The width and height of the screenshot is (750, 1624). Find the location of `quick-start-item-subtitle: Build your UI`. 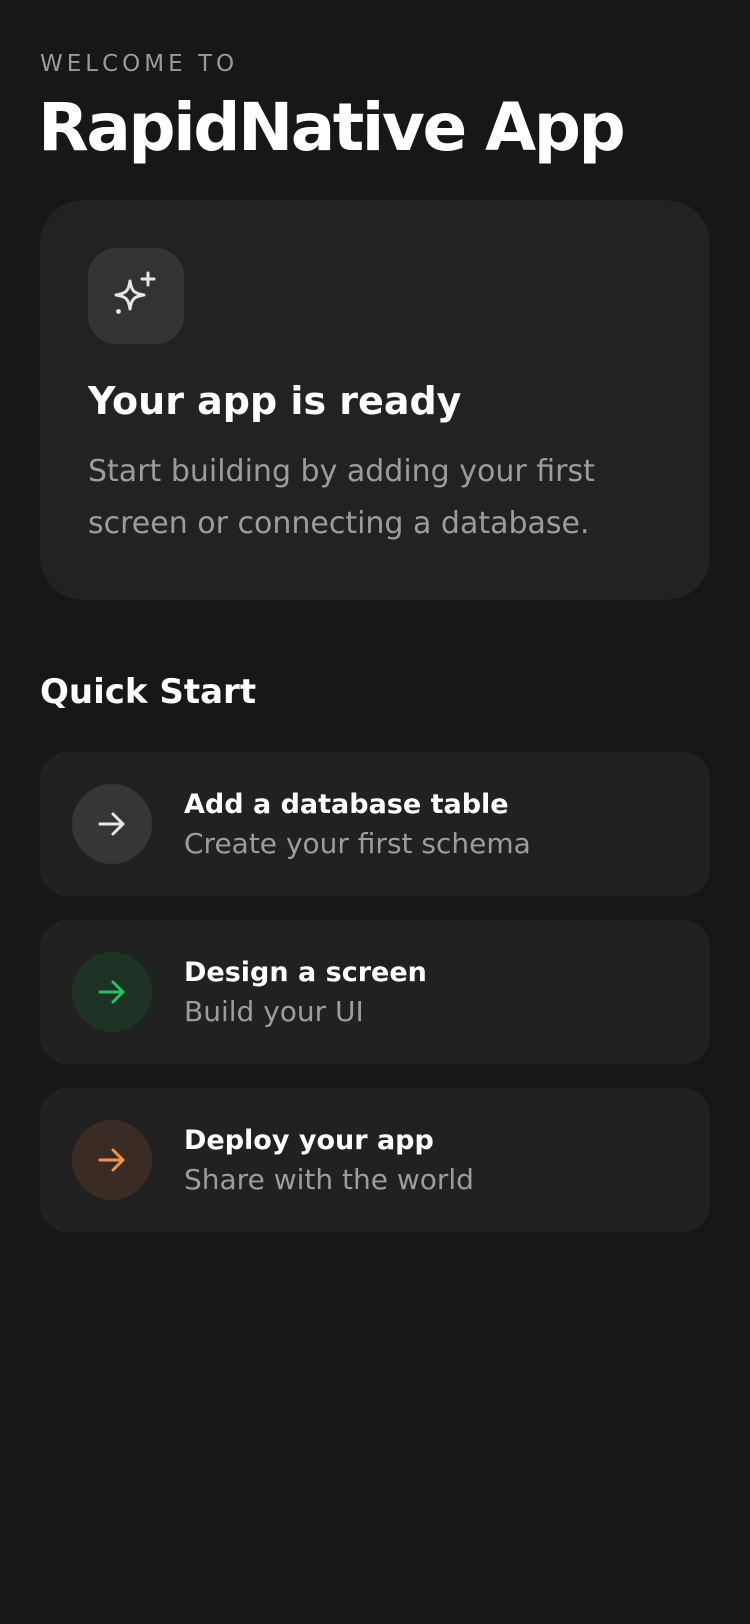

quick-start-item-subtitle: Build your UI is located at coordinates (274, 1011).